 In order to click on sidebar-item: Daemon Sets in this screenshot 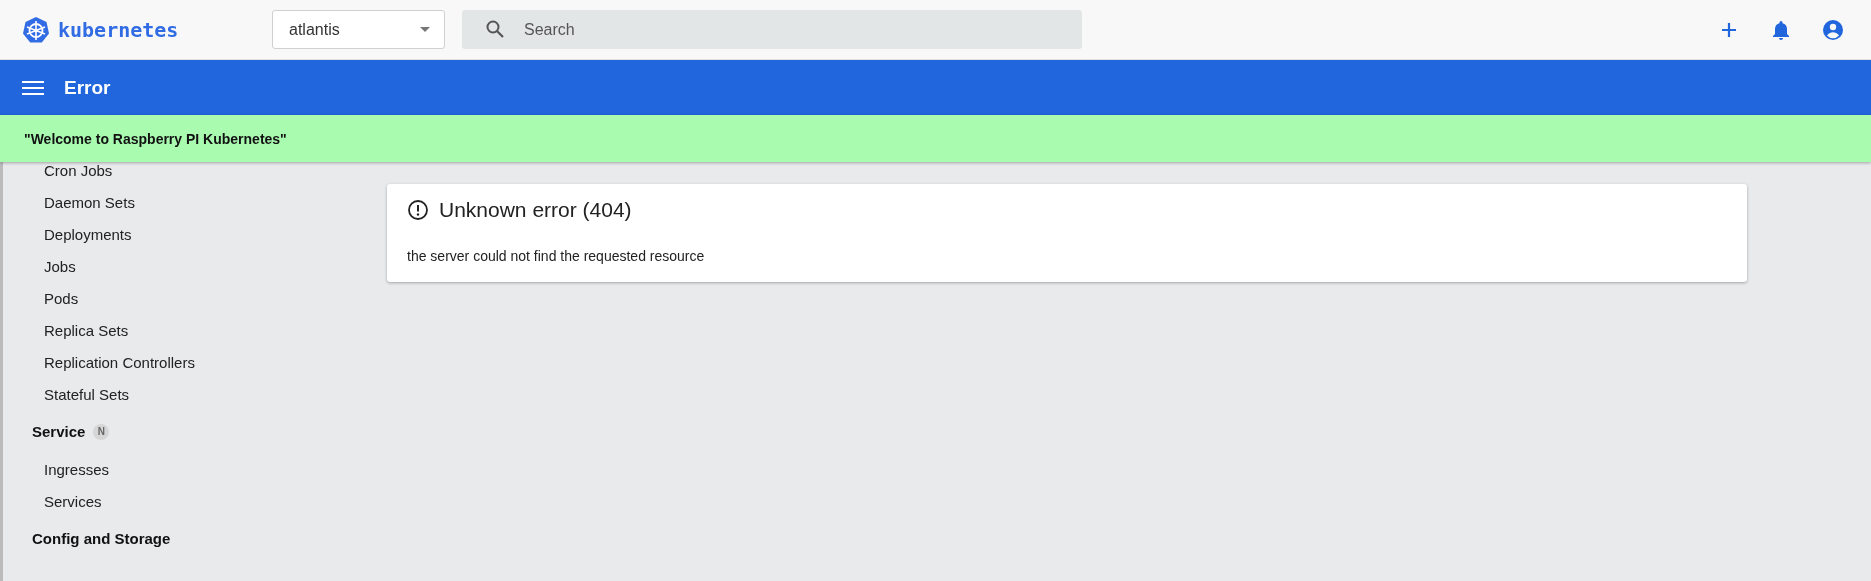, I will do `click(89, 202)`.